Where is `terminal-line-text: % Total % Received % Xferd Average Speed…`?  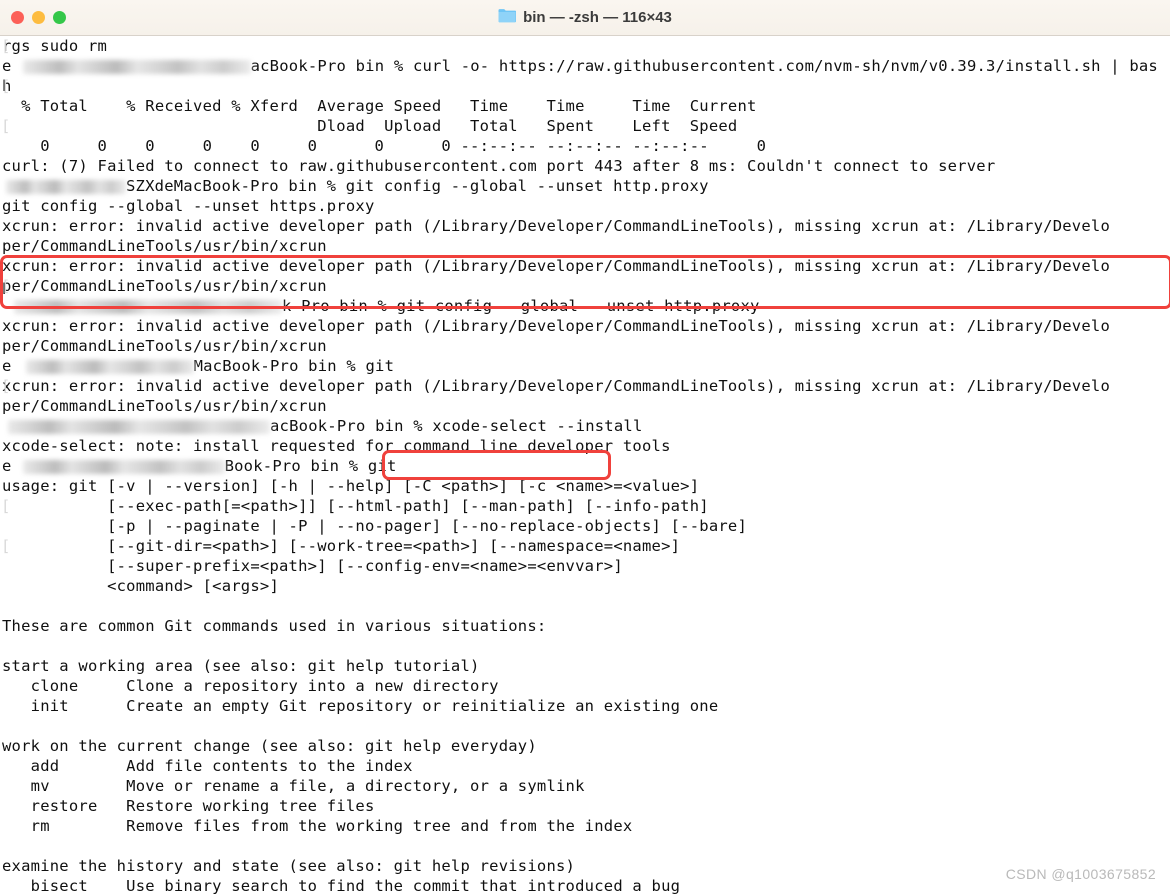
terminal-line-text: % Total % Received % Xferd Average Speed… is located at coordinates (379, 106).